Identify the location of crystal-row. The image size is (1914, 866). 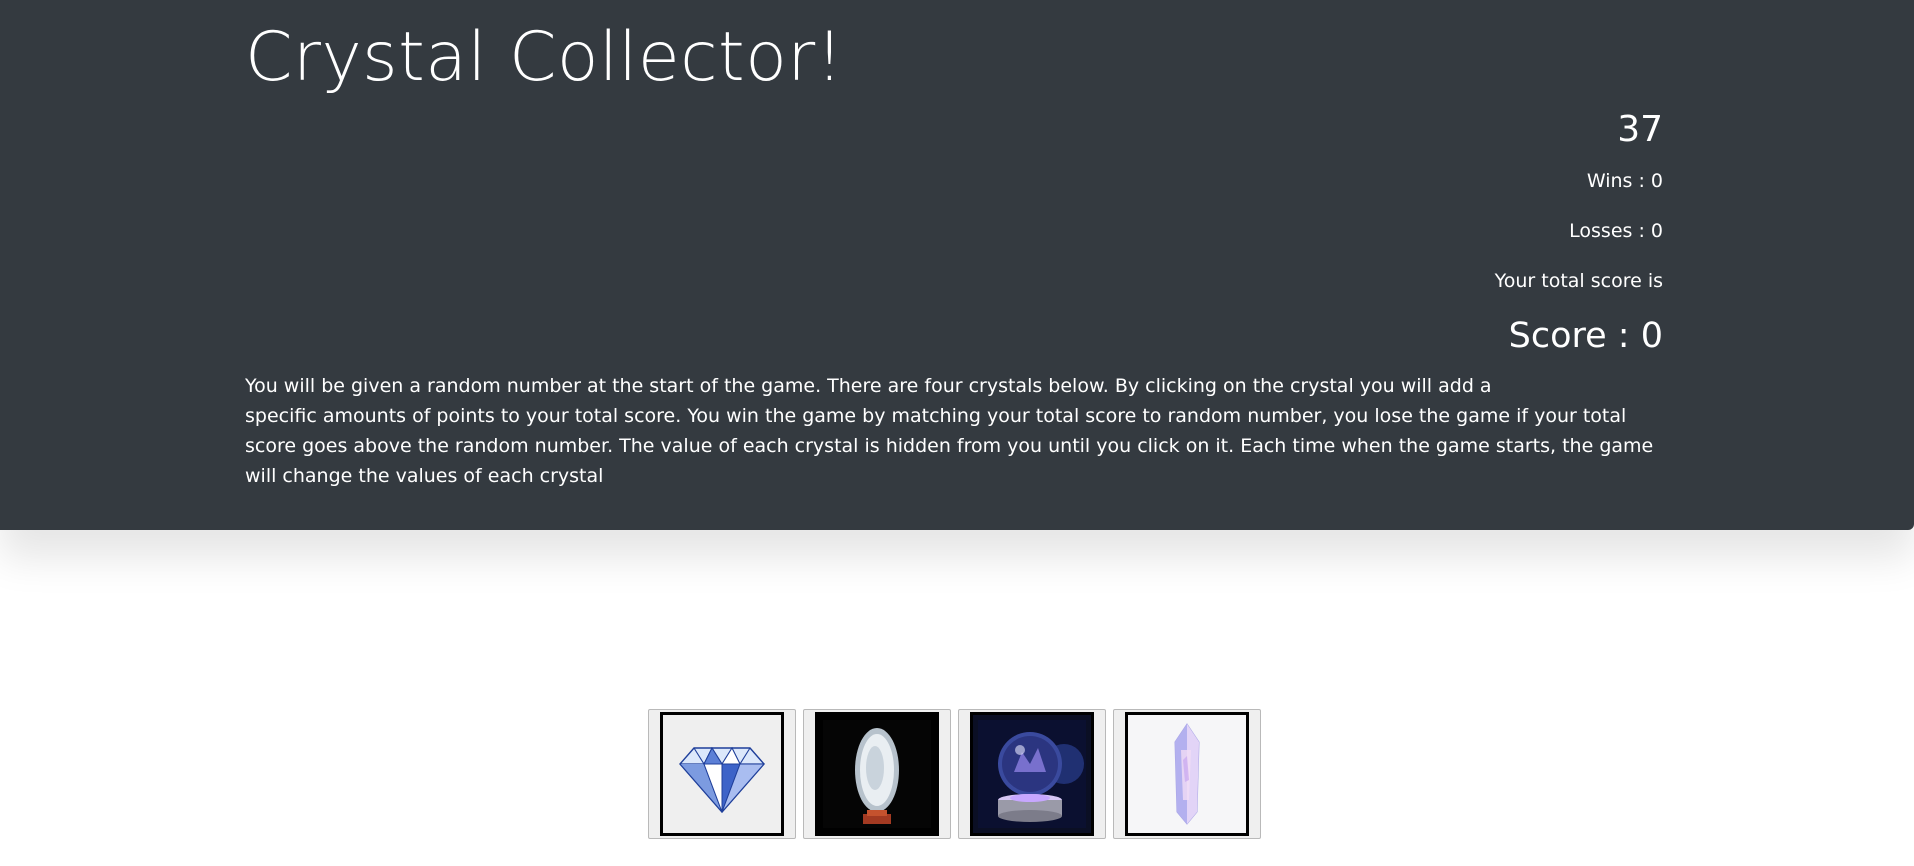
(954, 774).